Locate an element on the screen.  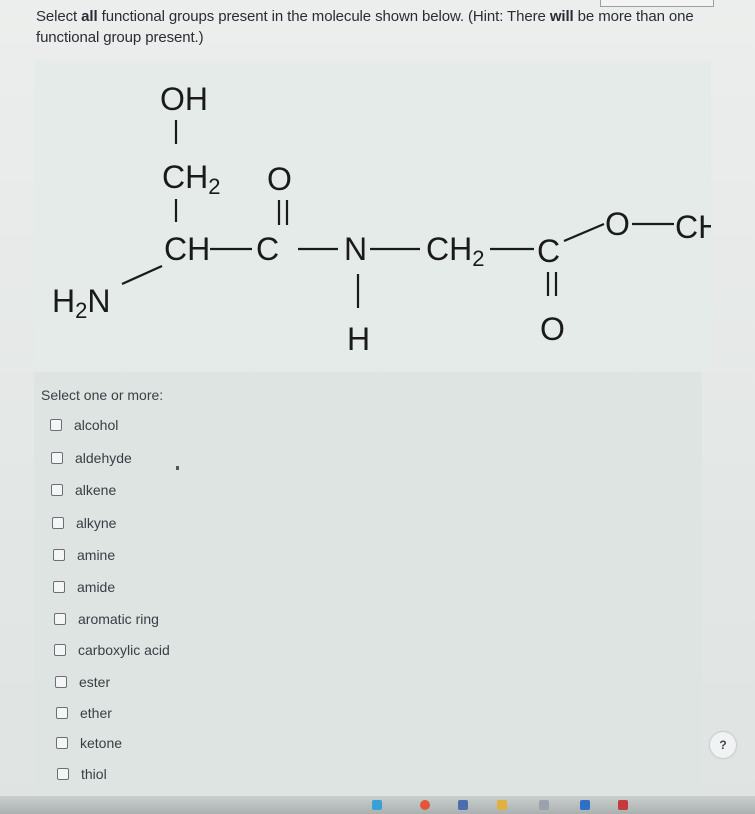
select-prompt: Select one or more: is located at coordinates (102, 395).